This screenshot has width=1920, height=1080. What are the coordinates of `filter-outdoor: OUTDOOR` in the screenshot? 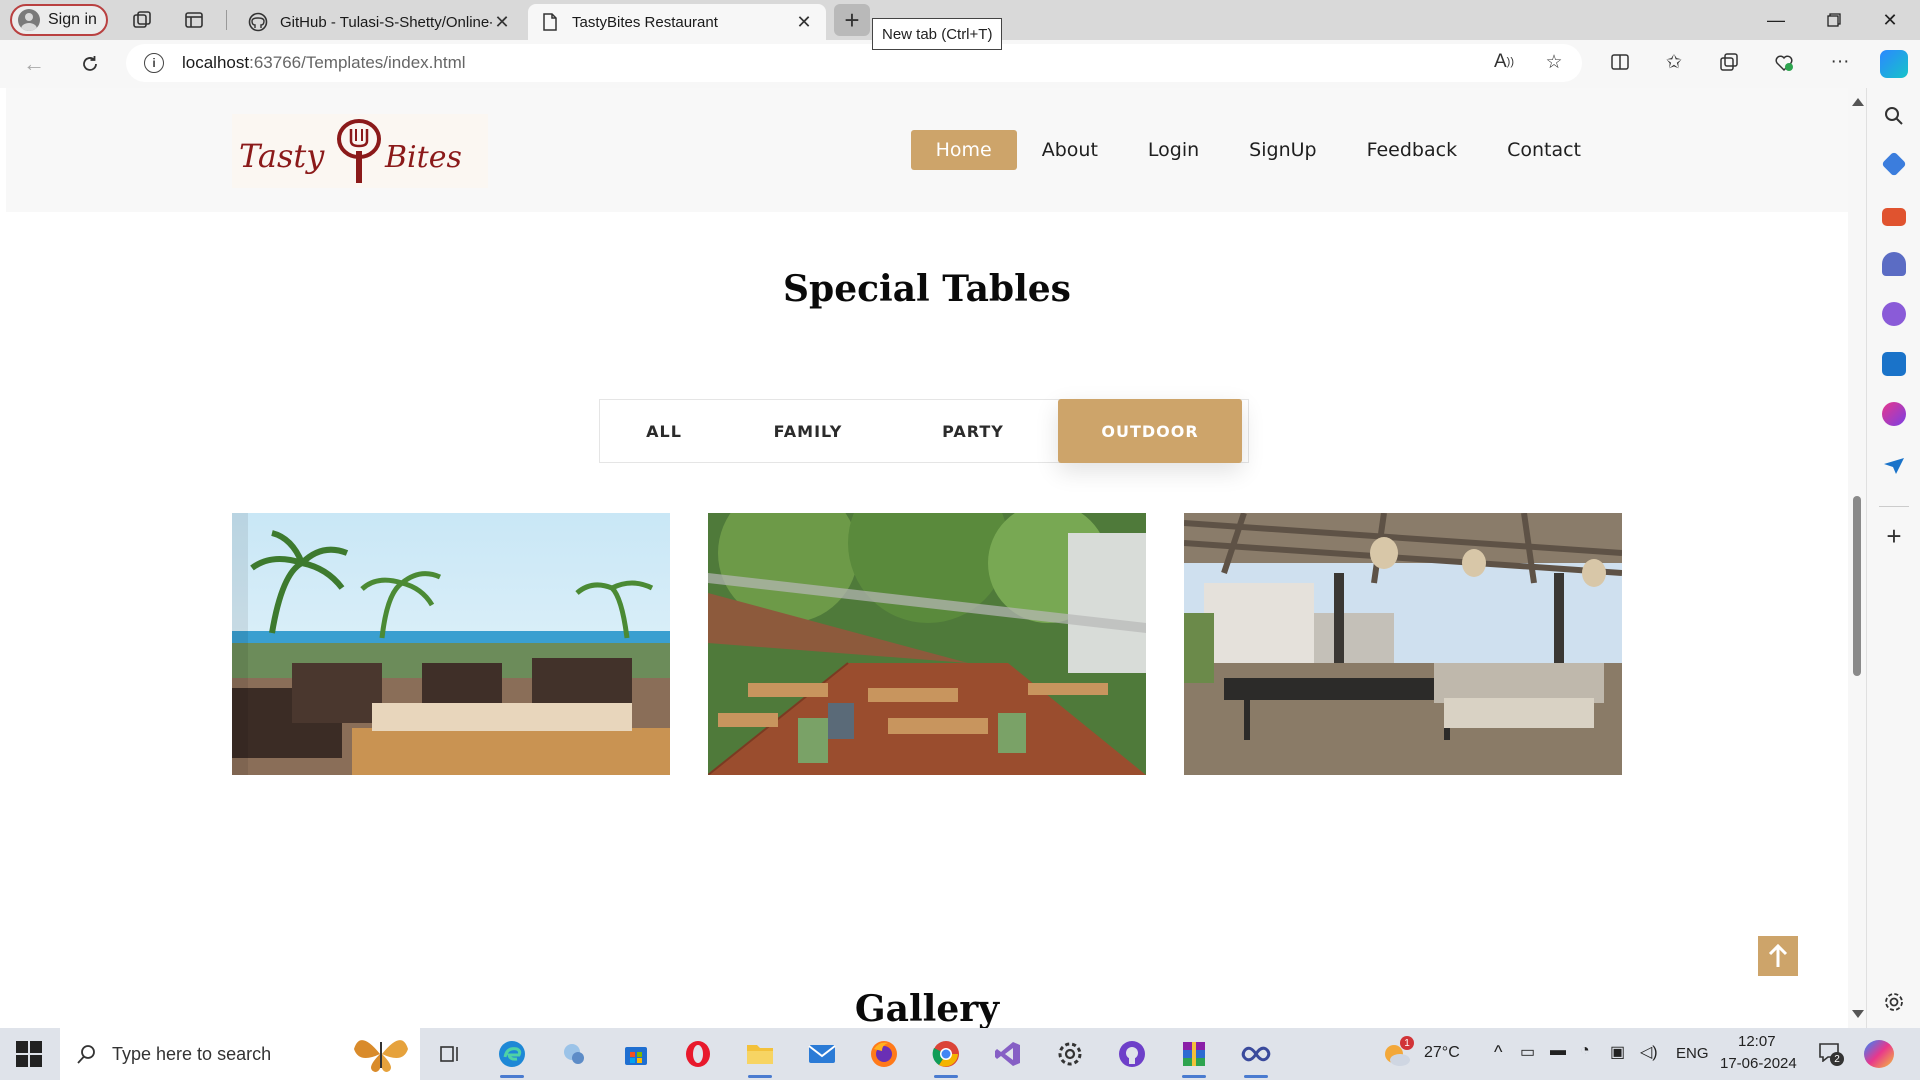 It's located at (1150, 431).